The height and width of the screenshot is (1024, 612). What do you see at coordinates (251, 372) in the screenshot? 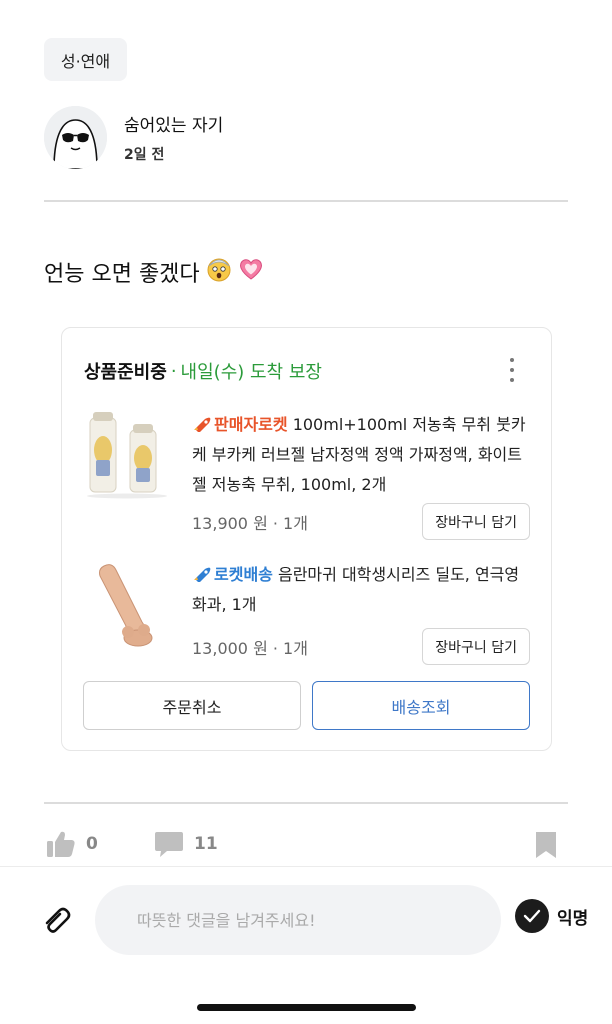
I see `arrival-guarantee: 내일(수) 도착 보장` at bounding box center [251, 372].